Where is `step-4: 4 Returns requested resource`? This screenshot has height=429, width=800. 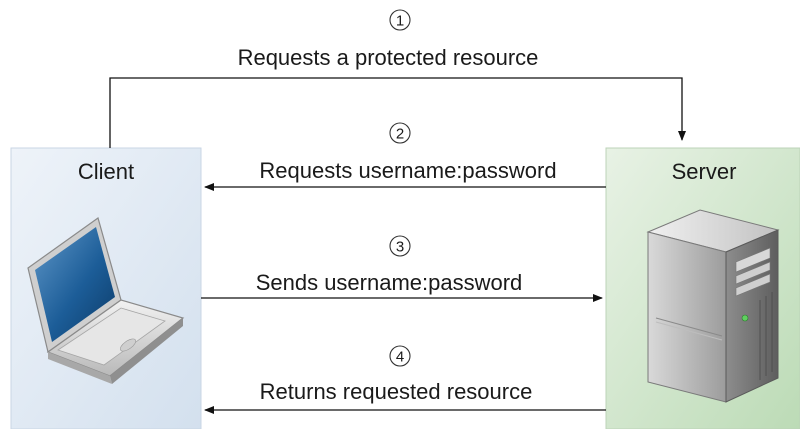
step-4: 4 Returns requested resource is located at coordinates (405, 379).